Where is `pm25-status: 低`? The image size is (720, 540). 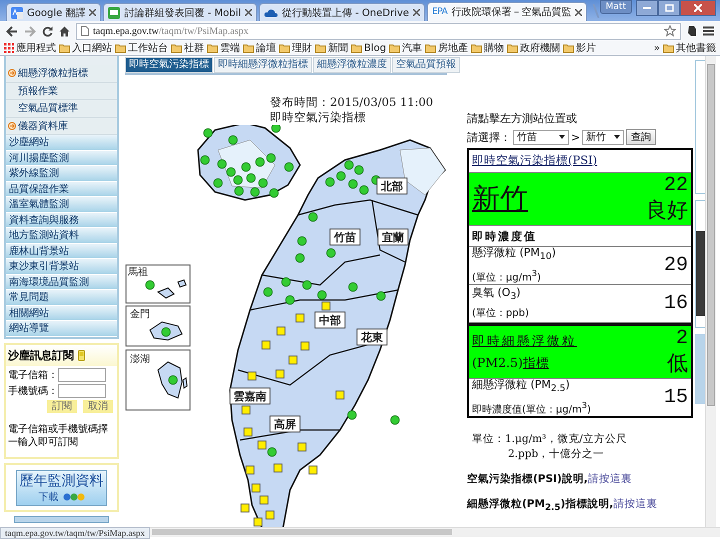 pm25-status: 低 is located at coordinates (677, 363).